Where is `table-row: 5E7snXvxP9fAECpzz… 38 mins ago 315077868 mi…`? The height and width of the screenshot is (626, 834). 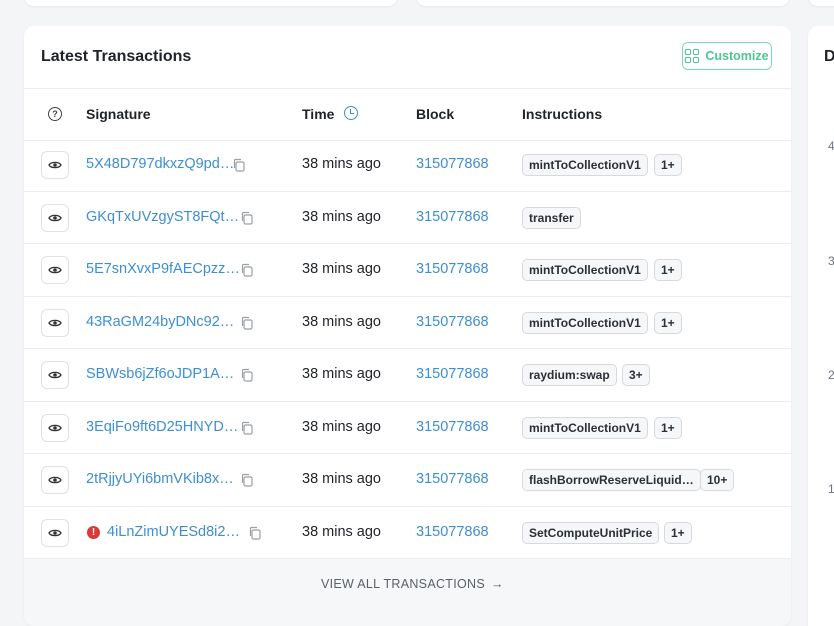
table-row: 5E7snXvxP9fAECpzz… 38 mins ago 315077868 mi… is located at coordinates (407, 270).